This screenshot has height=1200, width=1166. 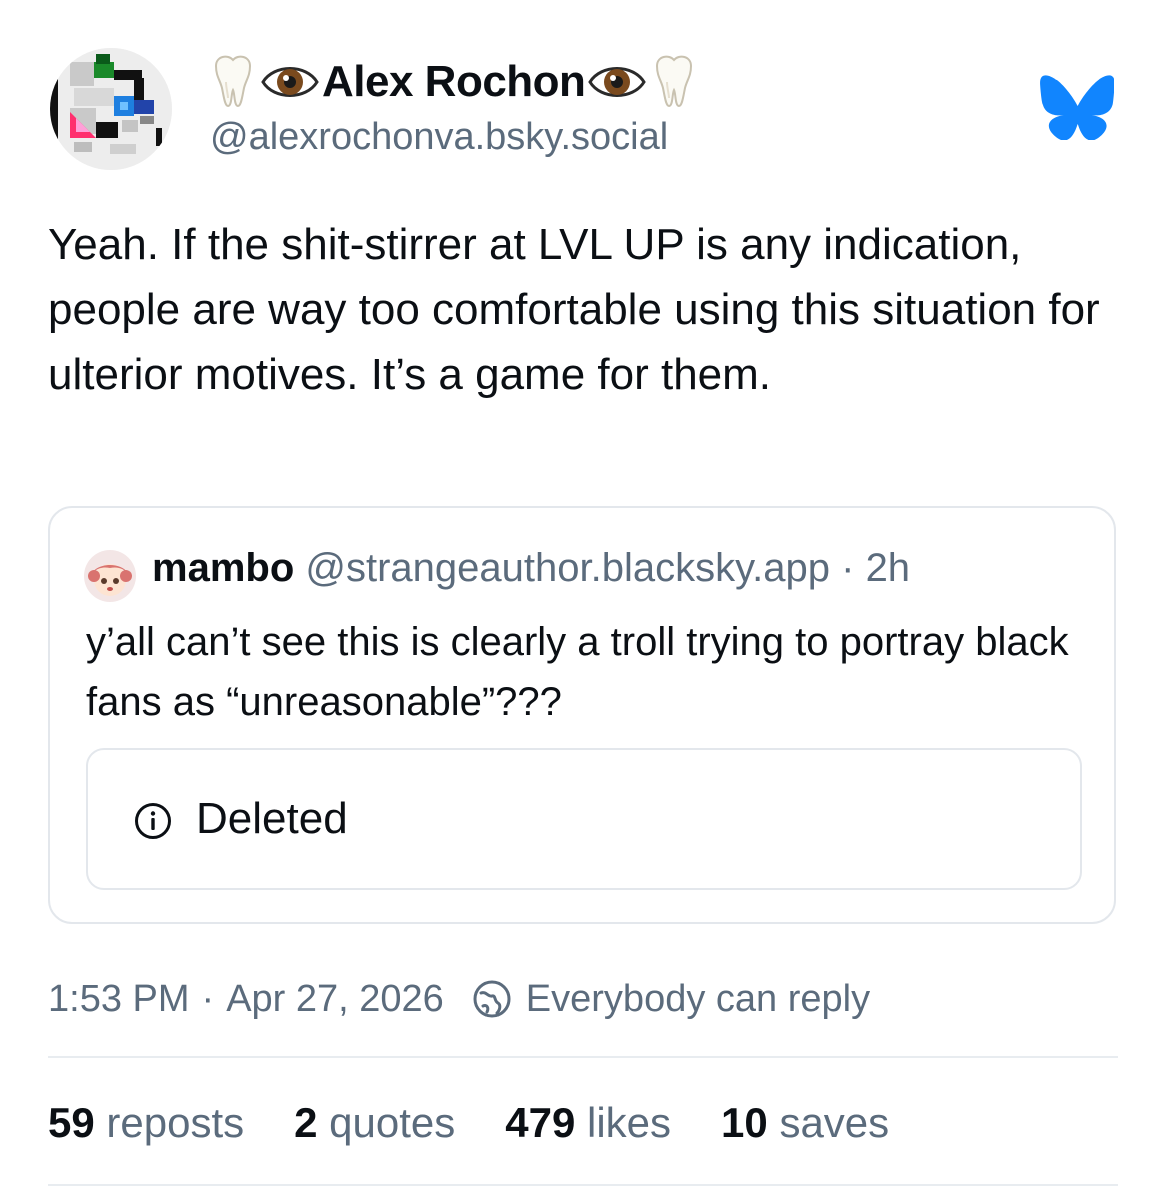 I want to click on stat-likes: 479 likes, so click(x=588, y=1123).